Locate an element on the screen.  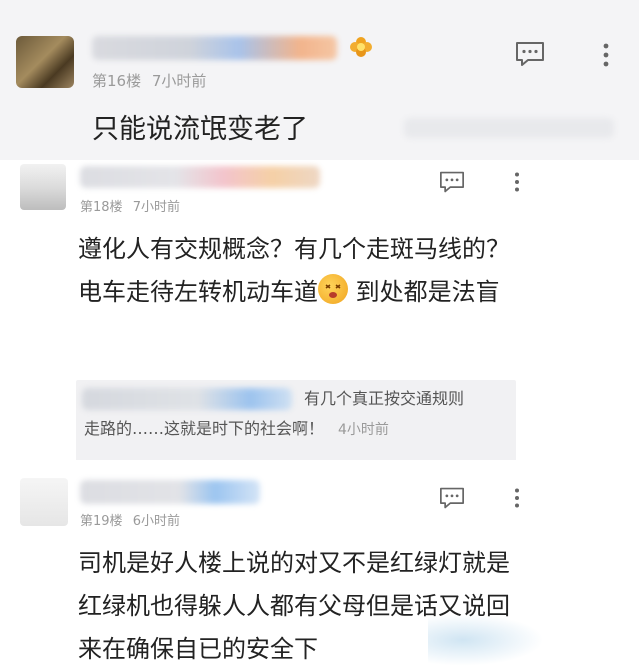
post-time: 6小时前 is located at coordinates (156, 521).